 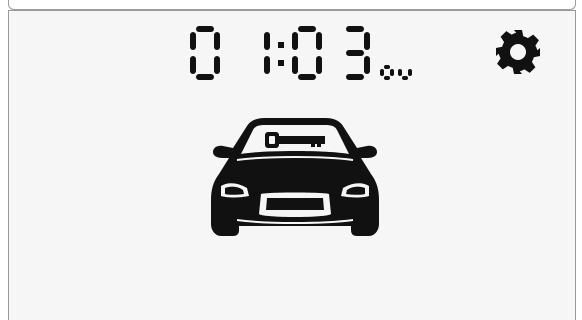 I want to click on car-icon-svg, so click(x=295, y=177).